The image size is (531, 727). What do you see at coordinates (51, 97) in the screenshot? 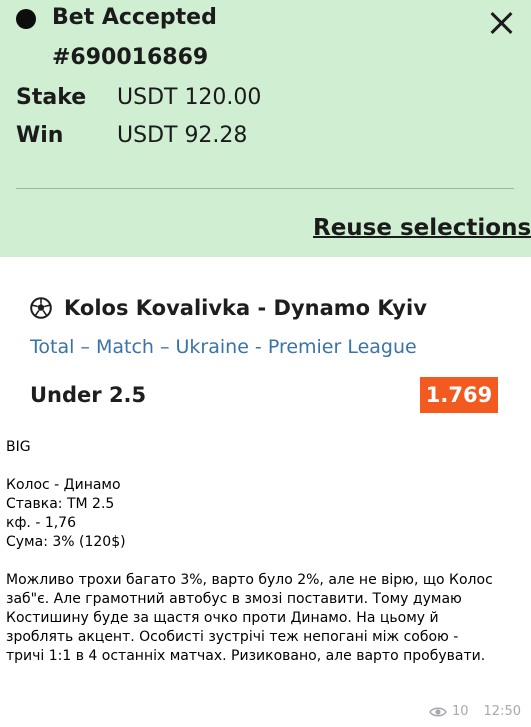
I see `stake-label: Stake` at bounding box center [51, 97].